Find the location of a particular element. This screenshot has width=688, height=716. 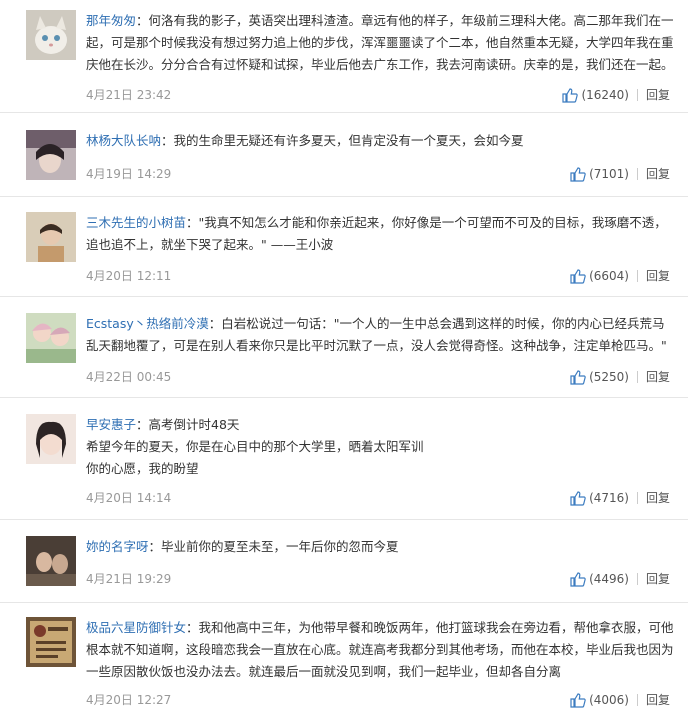

comment-username: 早安惠子 is located at coordinates (111, 424).